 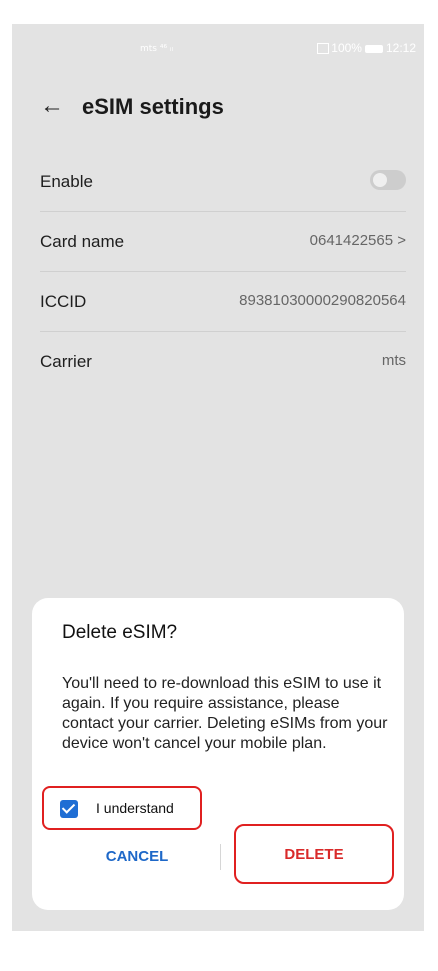 I want to click on signal-indicator: mts ⁴⁶ ᵢₗ, so click(x=157, y=49).